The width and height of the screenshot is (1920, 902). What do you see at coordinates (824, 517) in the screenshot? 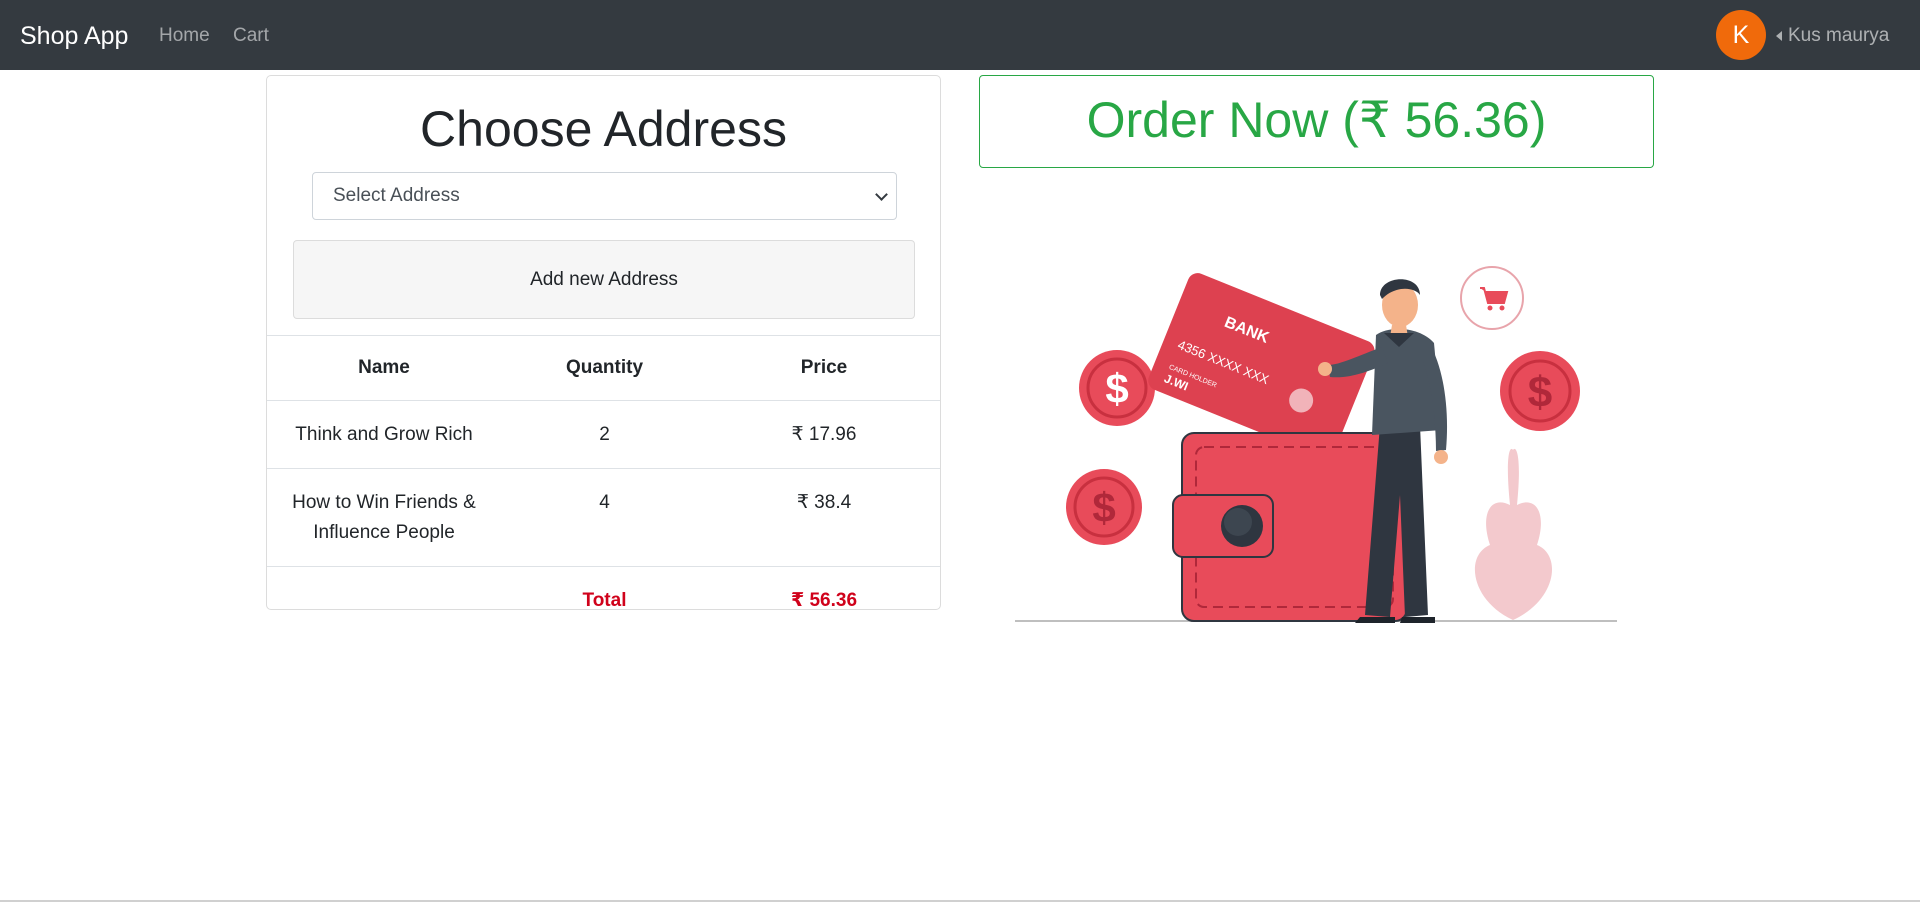
I see `item-price: ₹ 38.4` at bounding box center [824, 517].